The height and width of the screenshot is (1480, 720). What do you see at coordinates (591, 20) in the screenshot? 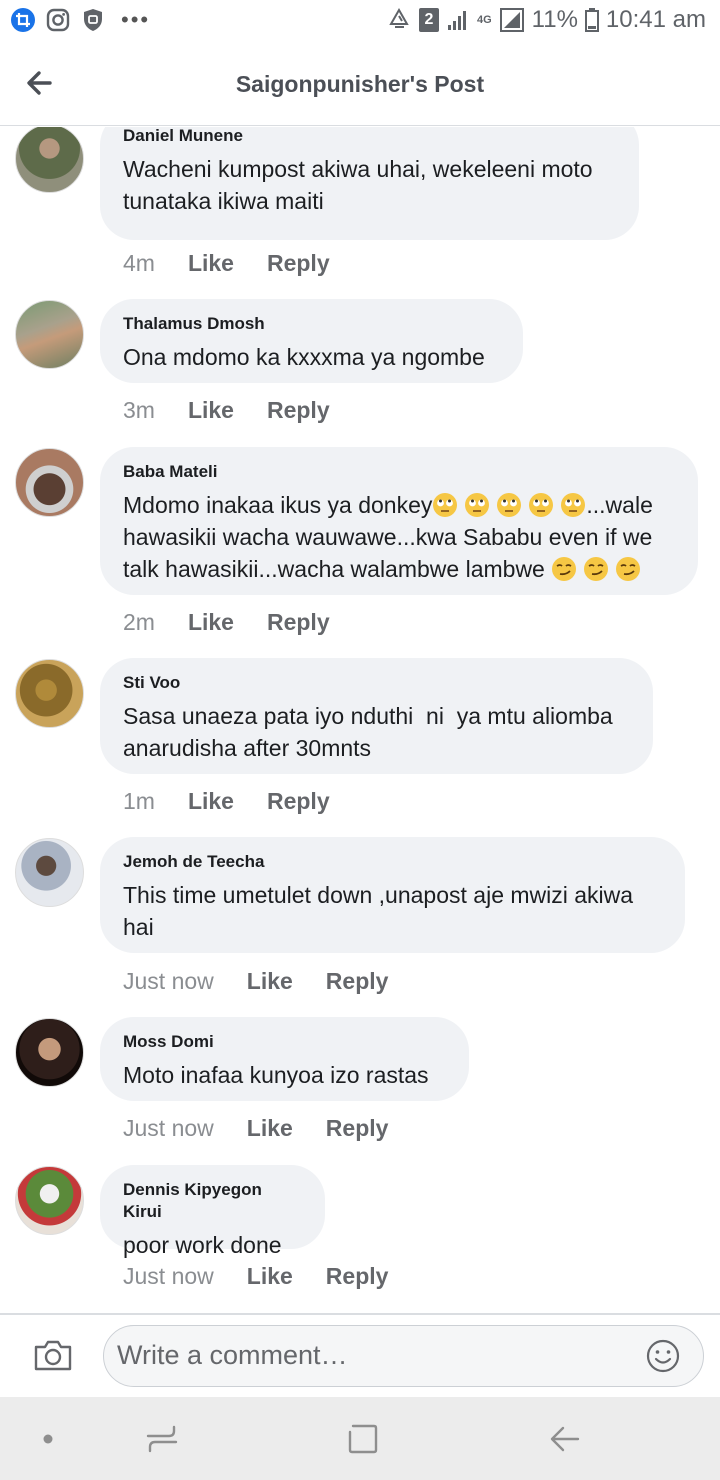
I see `battery-icon` at bounding box center [591, 20].